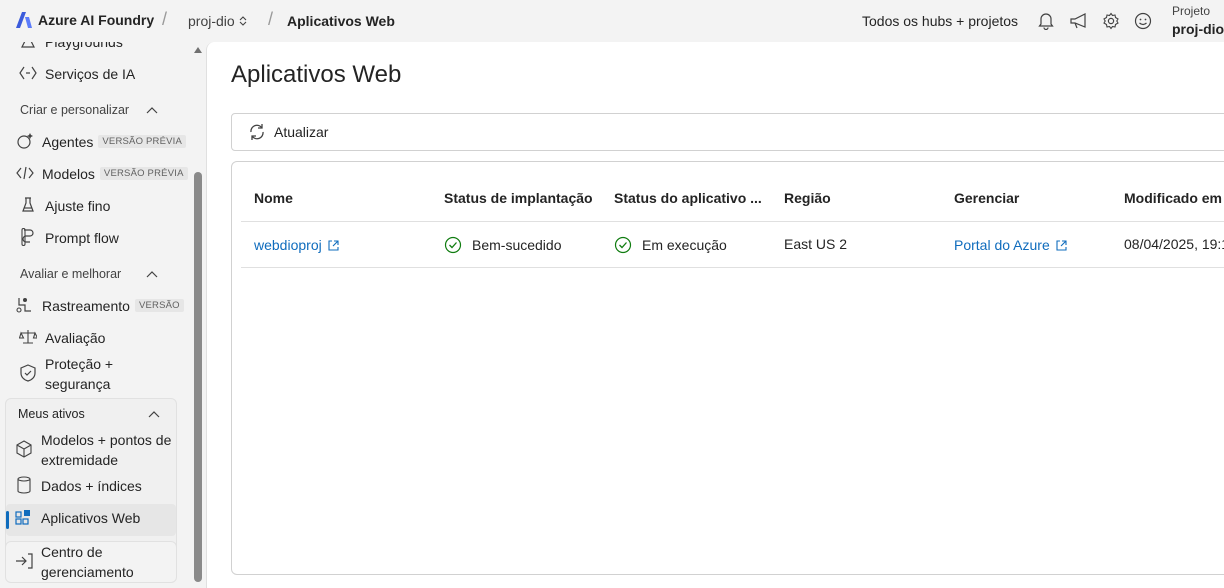 This screenshot has width=1224, height=588. I want to click on database-icon, so click(24, 485).